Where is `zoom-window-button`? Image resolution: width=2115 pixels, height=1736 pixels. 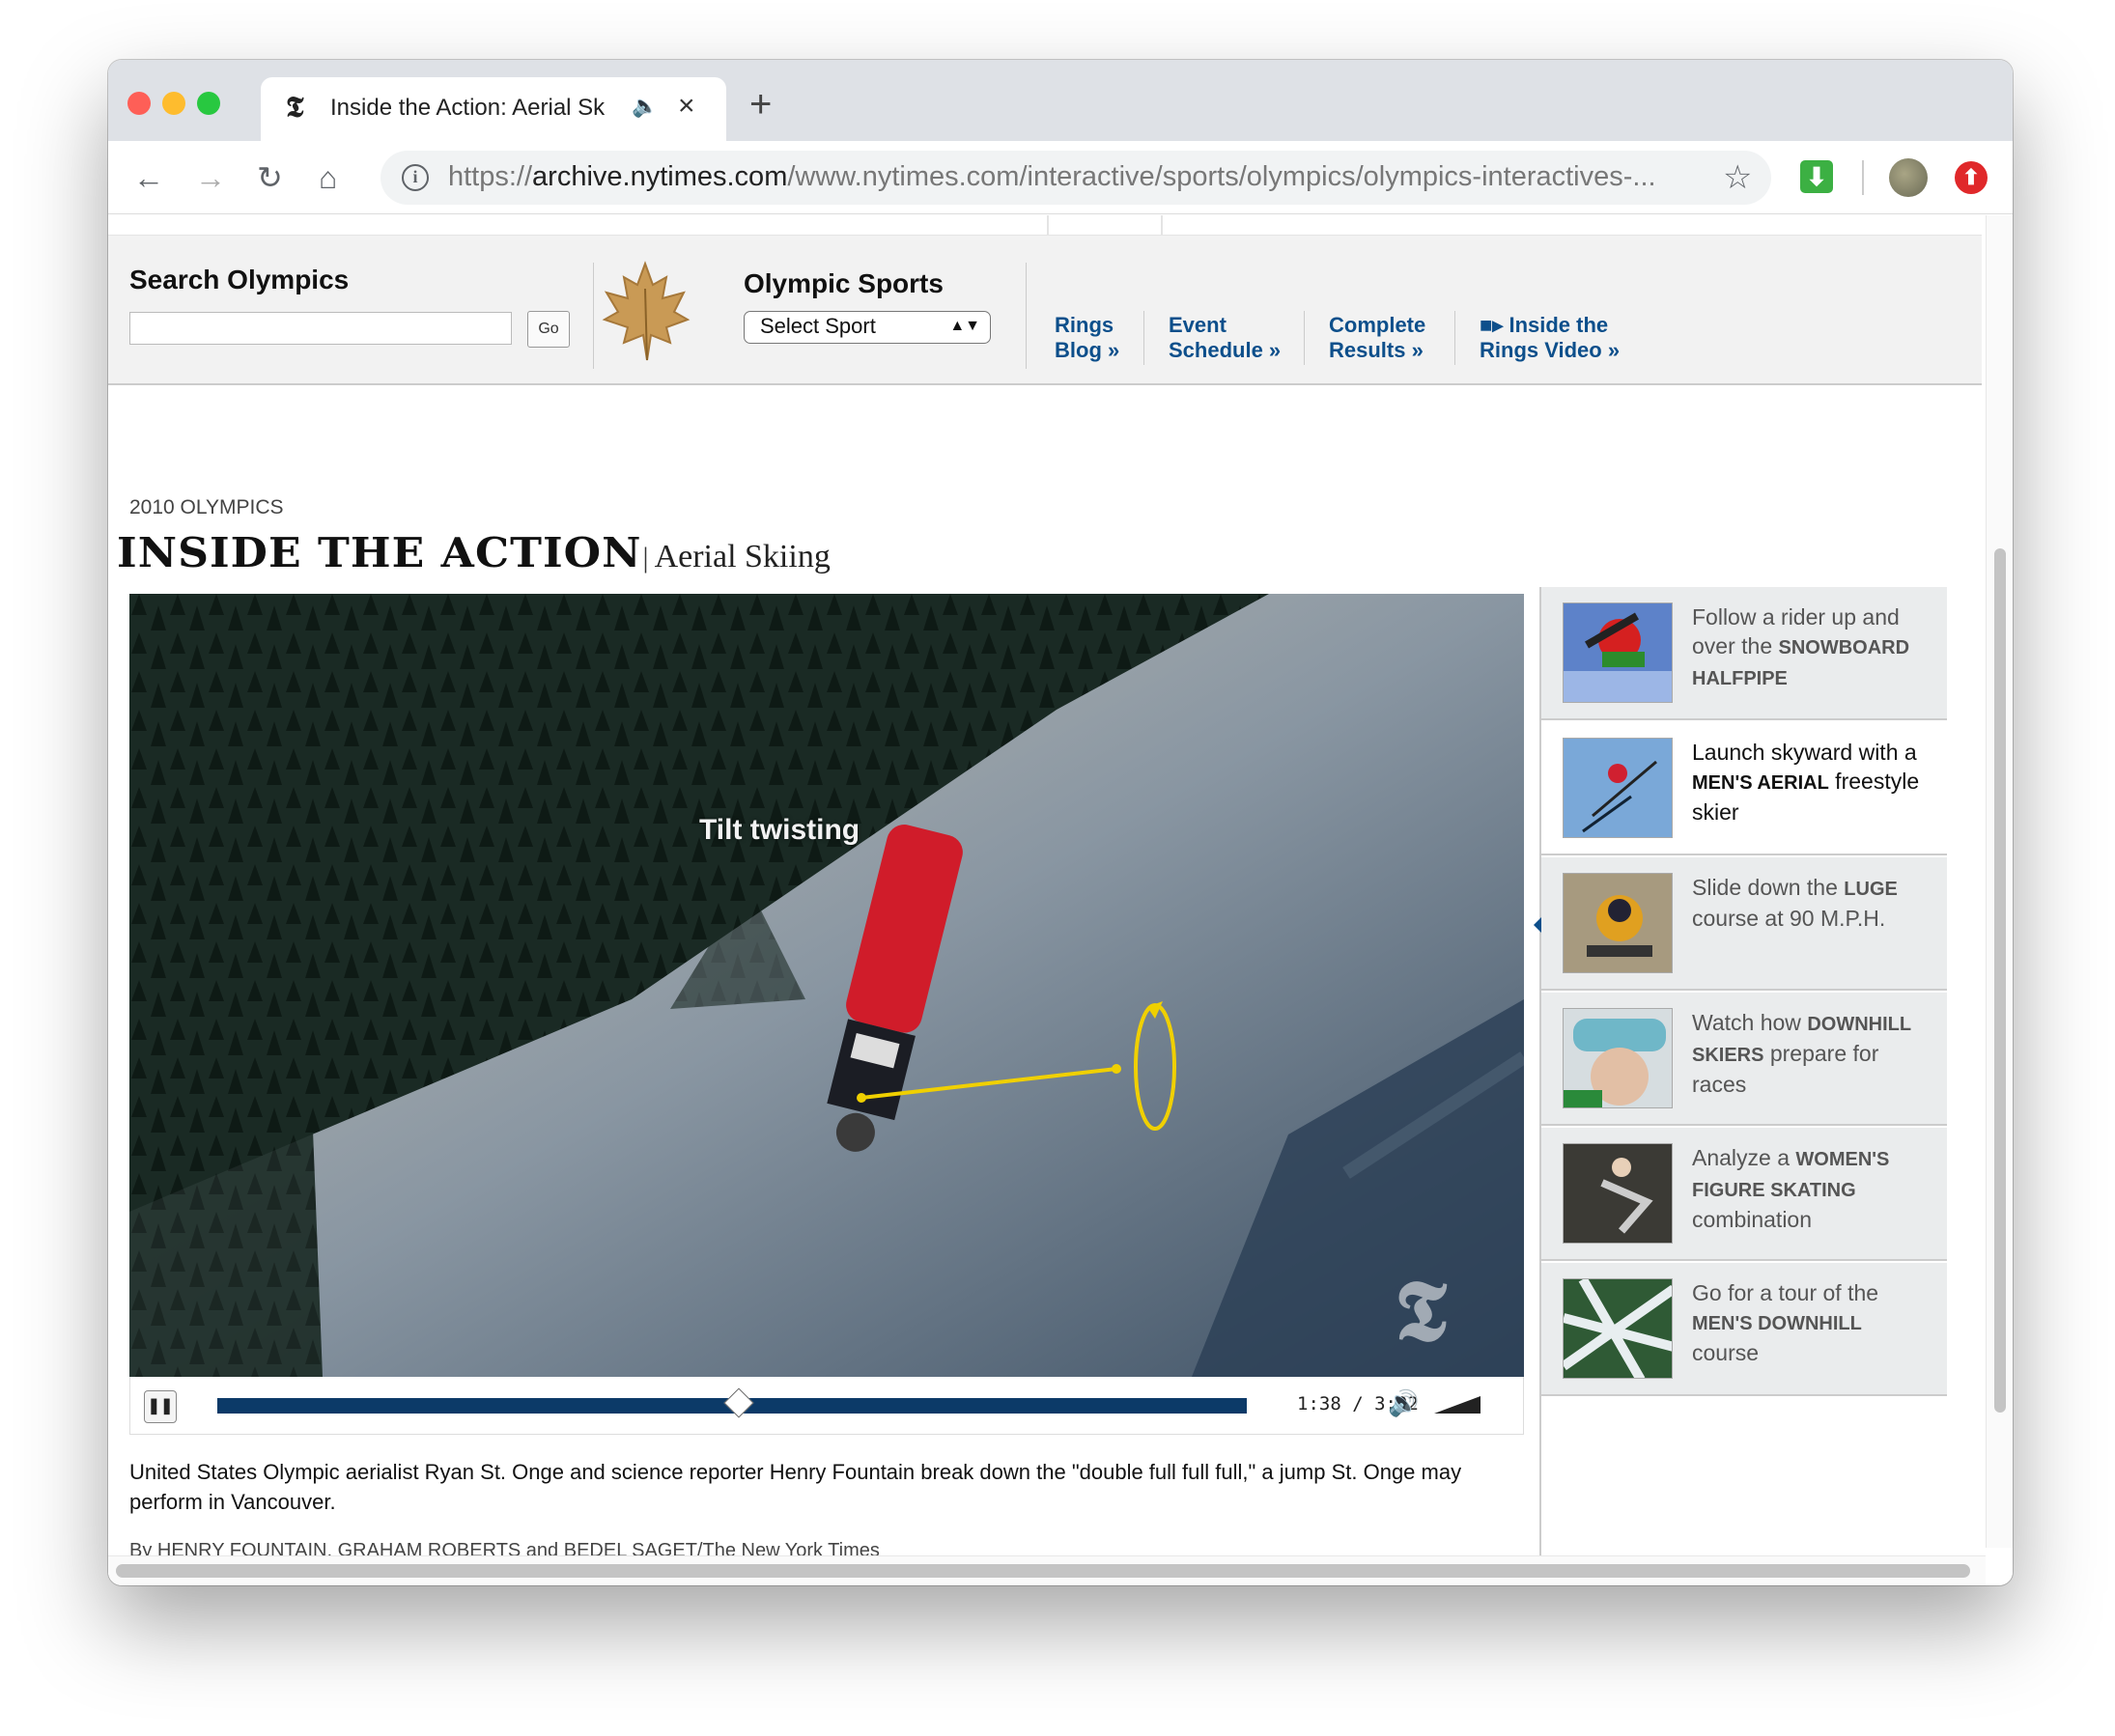 zoom-window-button is located at coordinates (208, 104).